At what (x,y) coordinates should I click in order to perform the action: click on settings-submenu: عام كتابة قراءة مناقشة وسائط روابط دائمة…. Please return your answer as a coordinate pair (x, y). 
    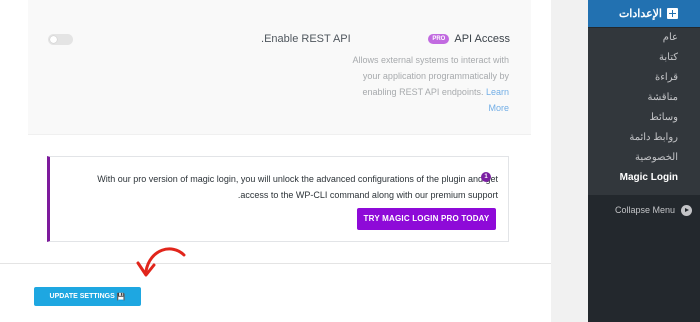
    Looking at the image, I should click on (644, 111).